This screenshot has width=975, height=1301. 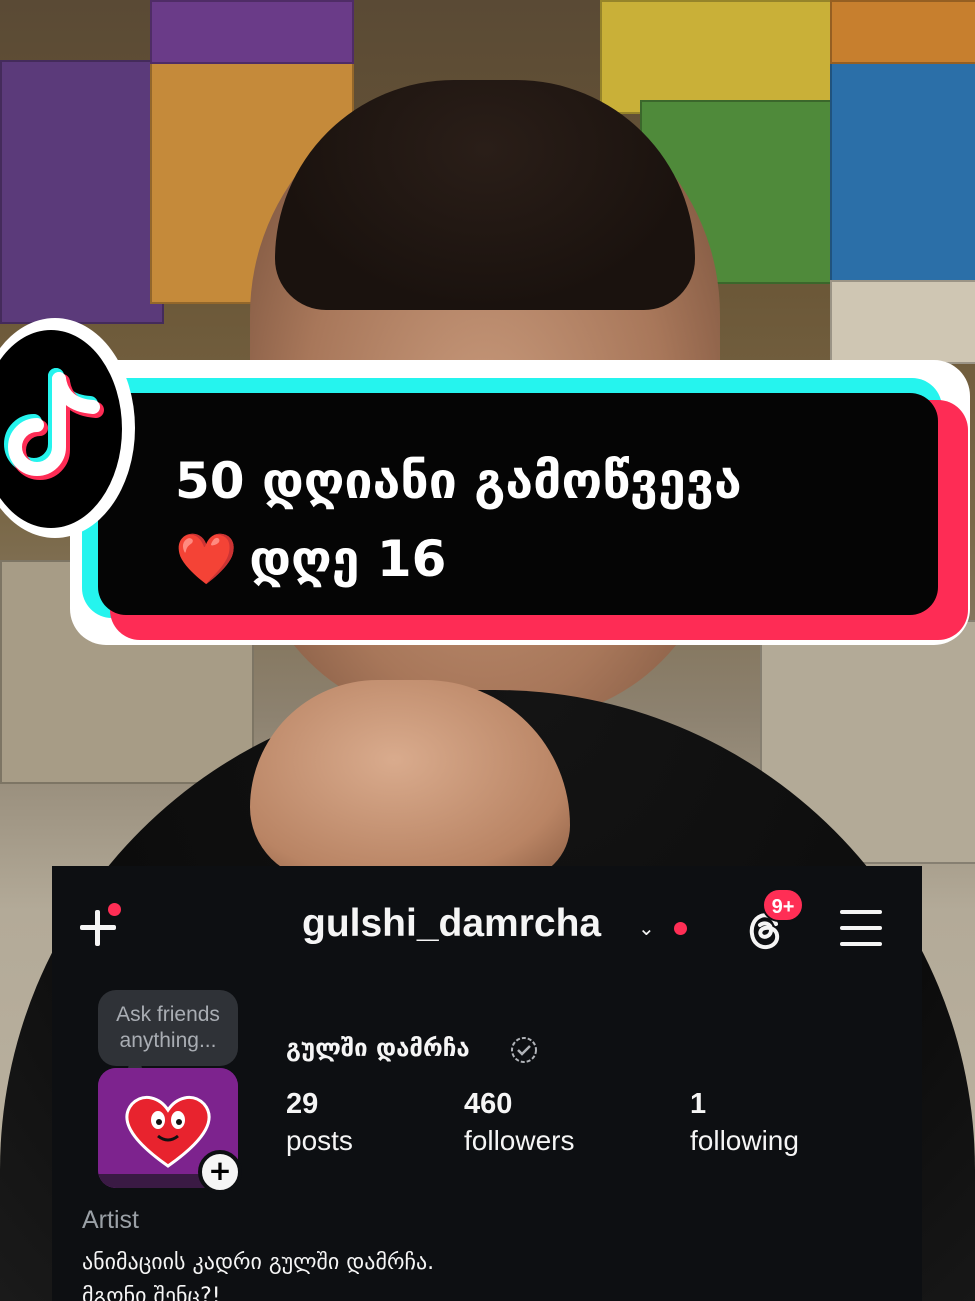 What do you see at coordinates (524, 1050) in the screenshot?
I see `verified-badge-icon` at bounding box center [524, 1050].